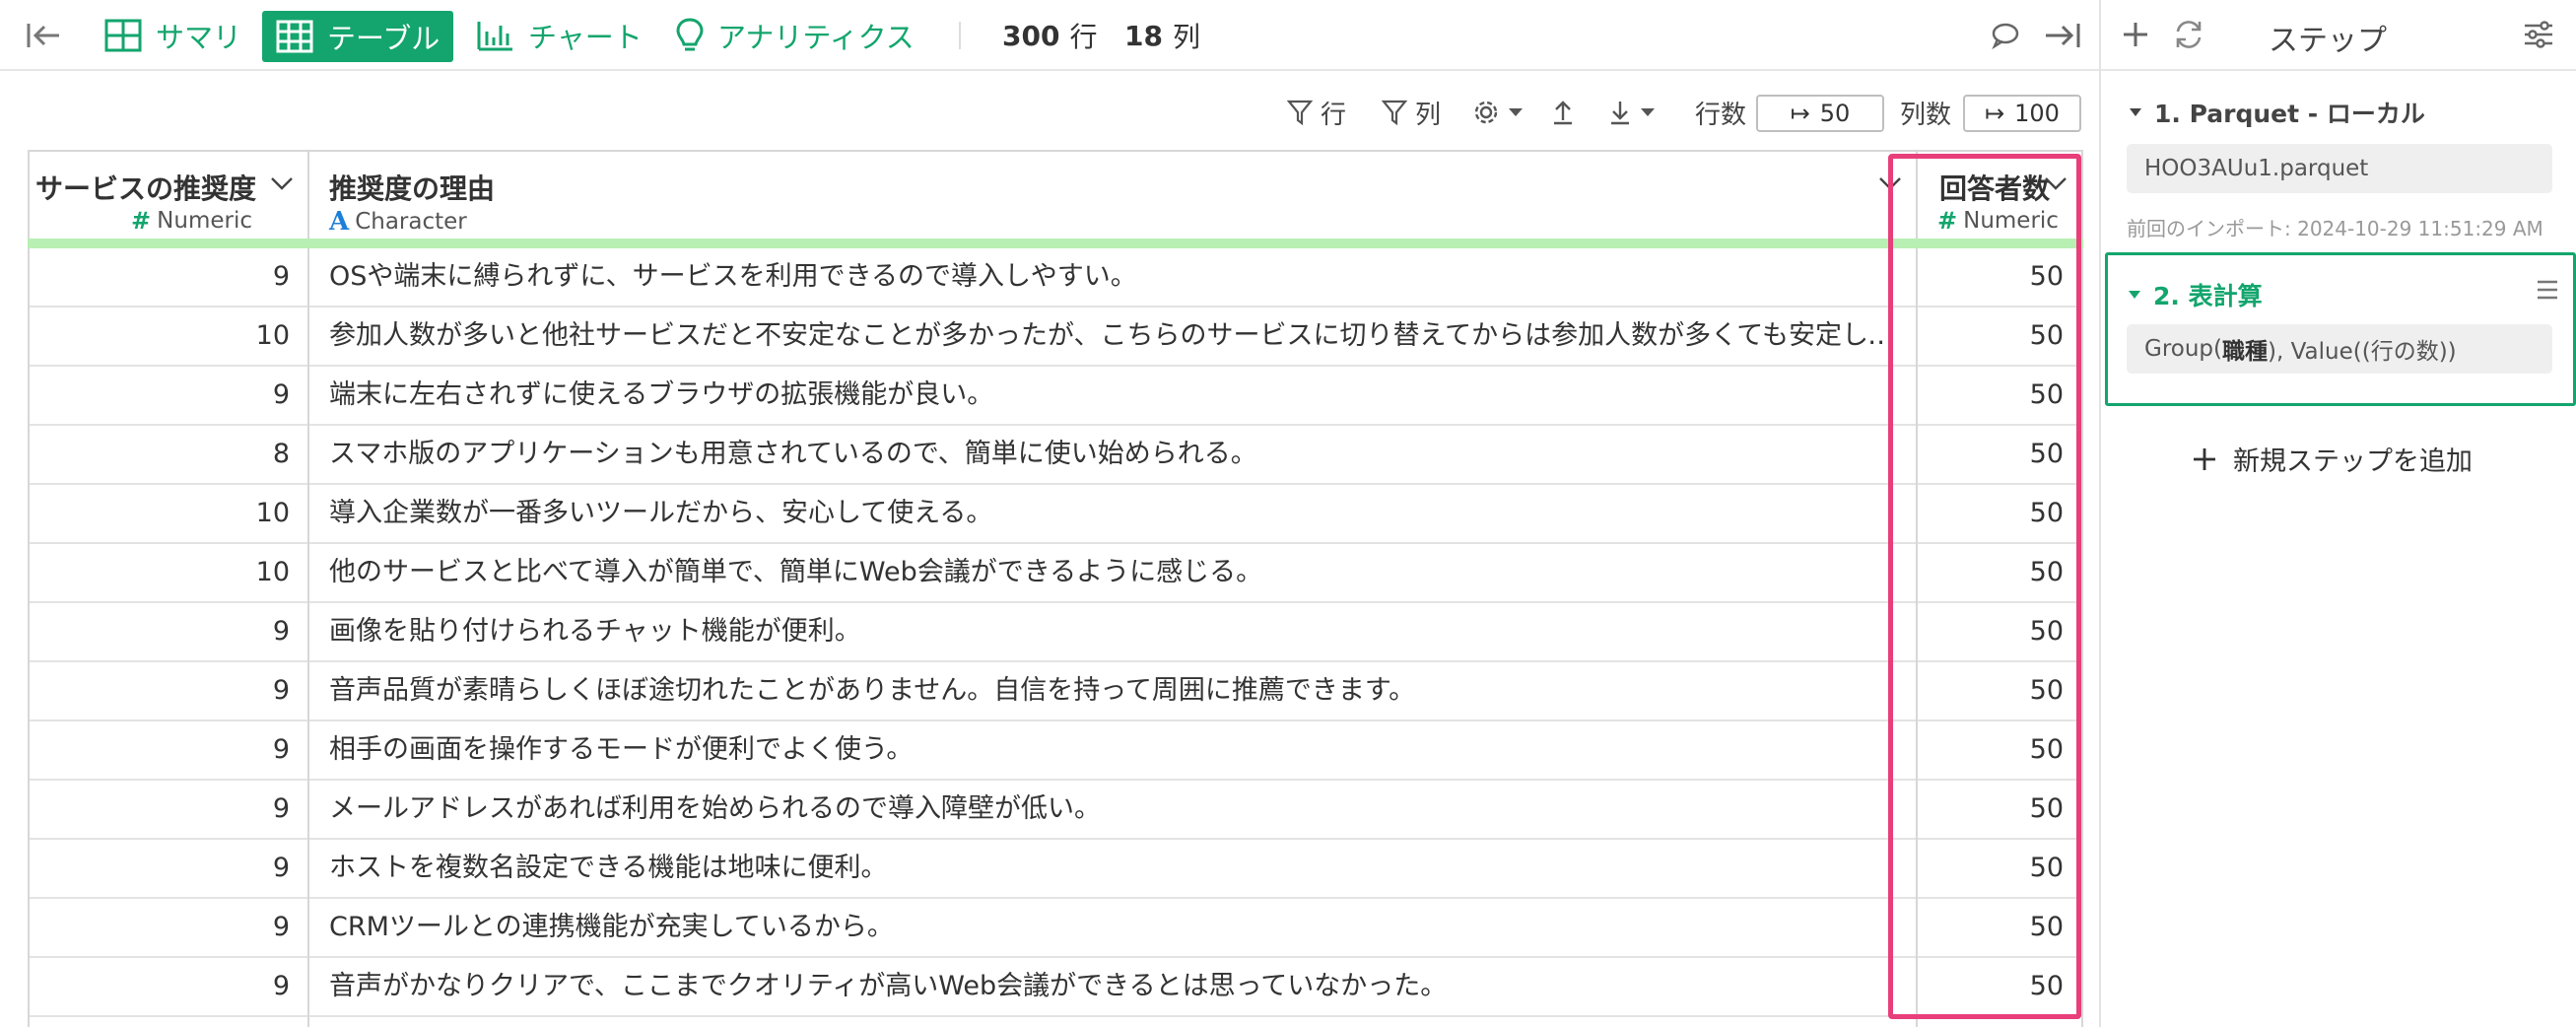  What do you see at coordinates (2538, 35) in the screenshot?
I see `sliders-icon` at bounding box center [2538, 35].